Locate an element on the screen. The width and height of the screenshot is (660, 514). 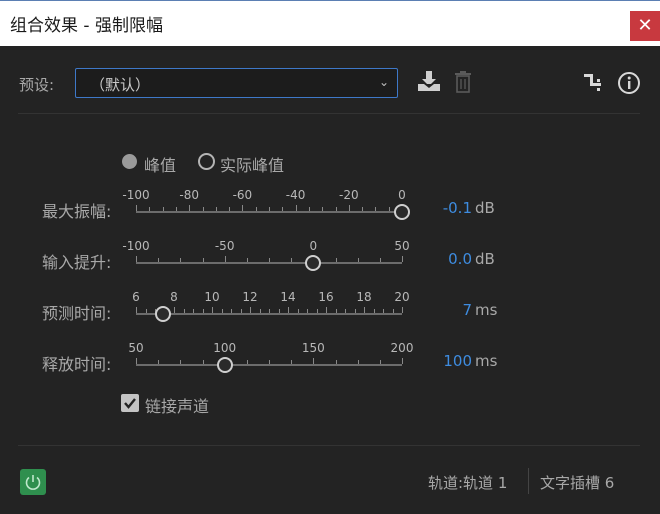
param-label: 最大振幅: is located at coordinates (77, 211).